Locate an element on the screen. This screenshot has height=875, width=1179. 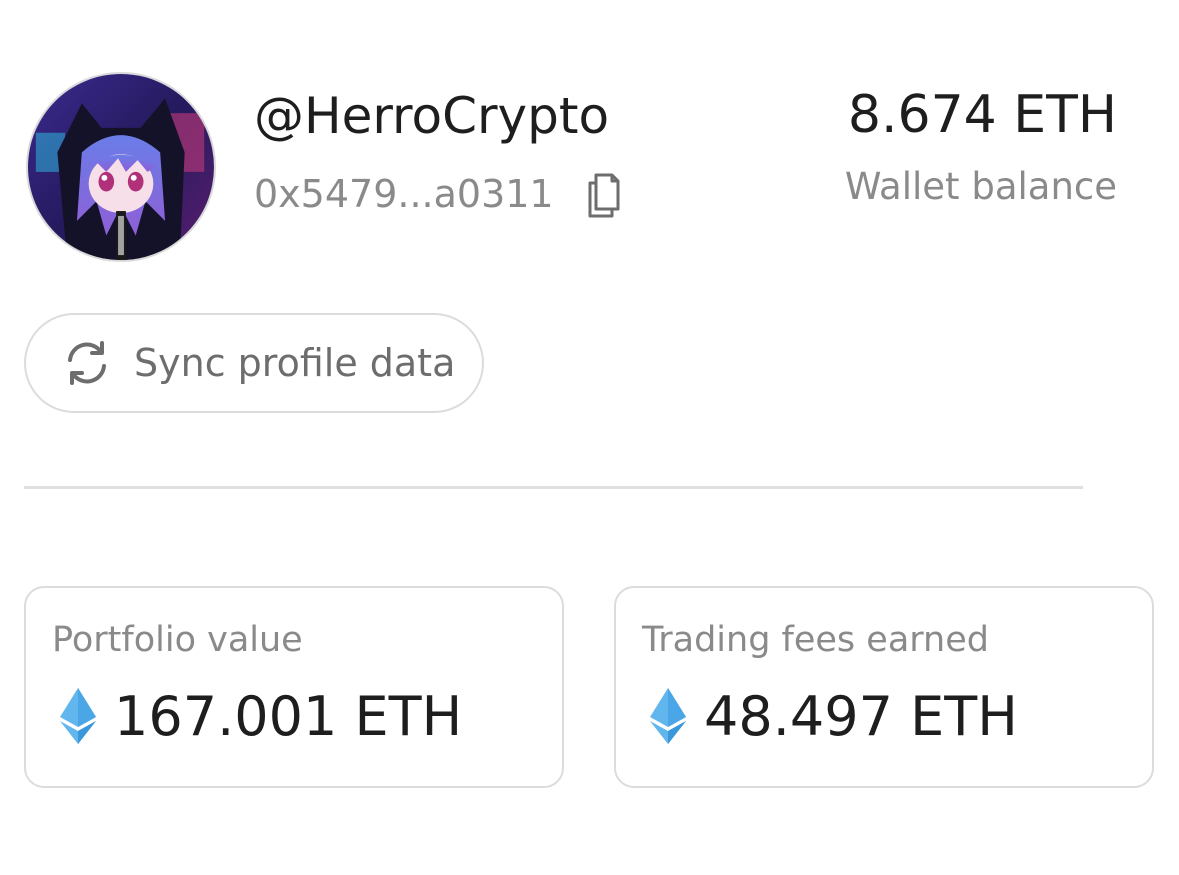
sync-profile-button: Sync profile data is located at coordinates (254, 363).